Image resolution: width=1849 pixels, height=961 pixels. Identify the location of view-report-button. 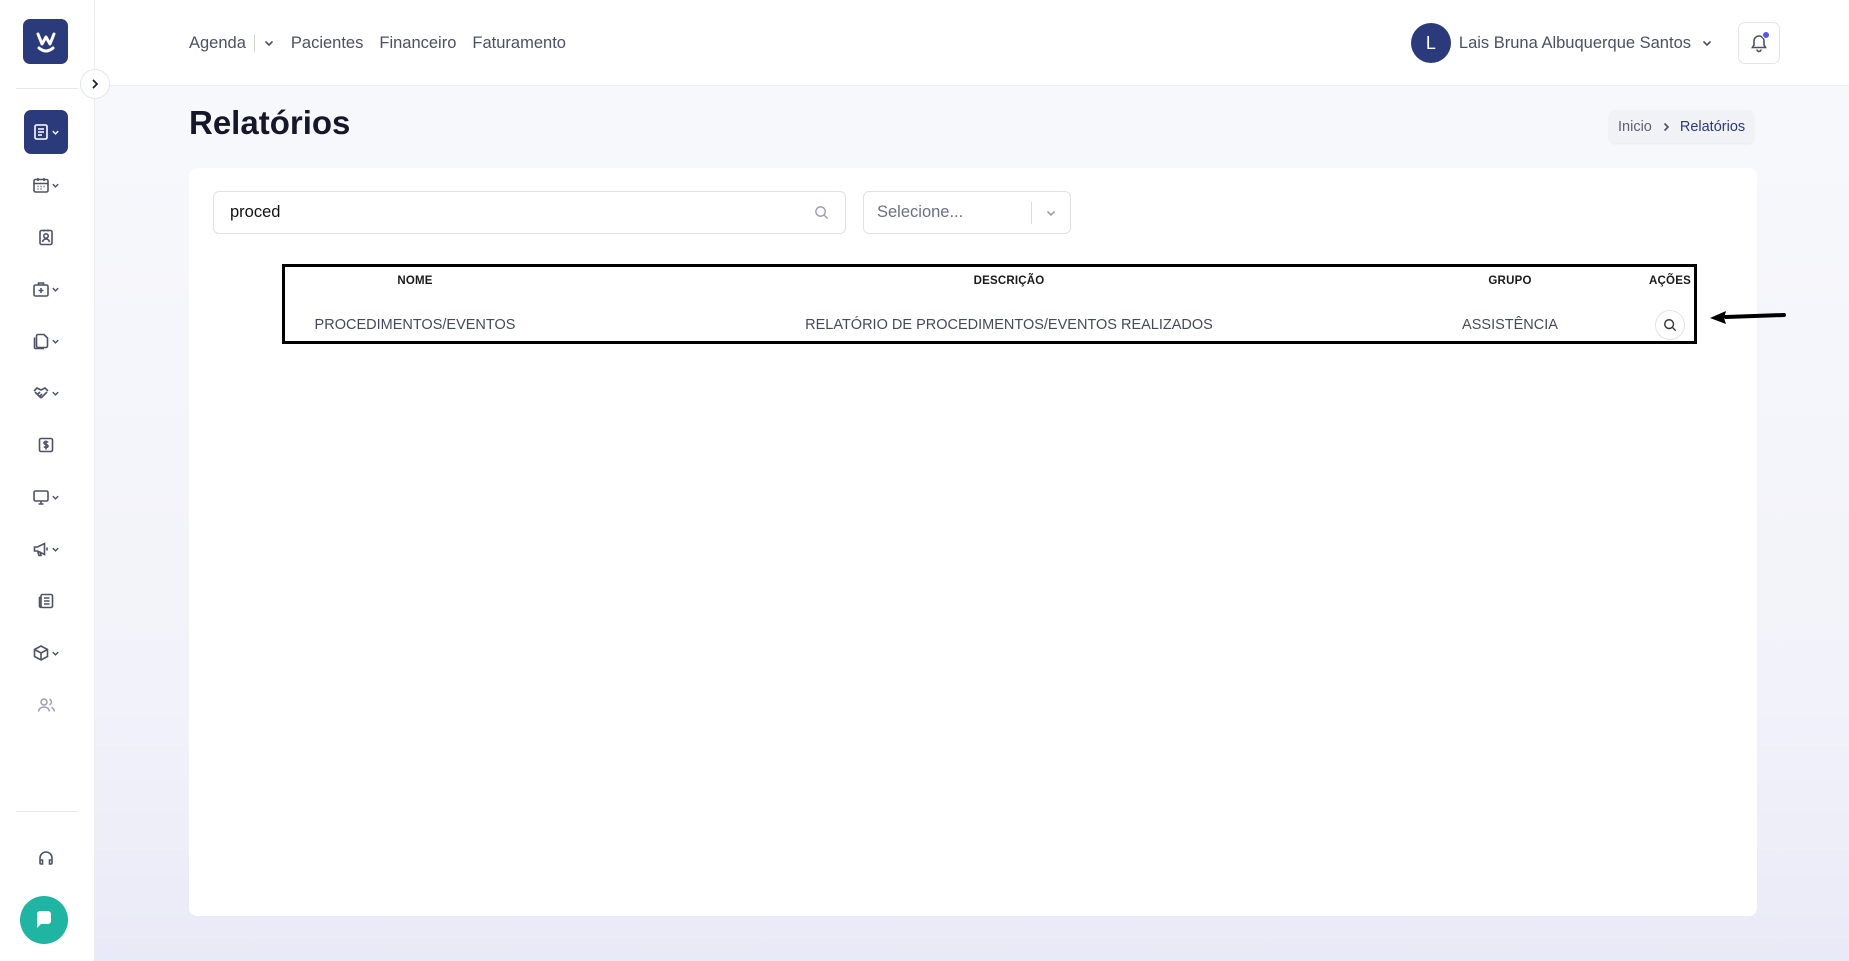
(1670, 325).